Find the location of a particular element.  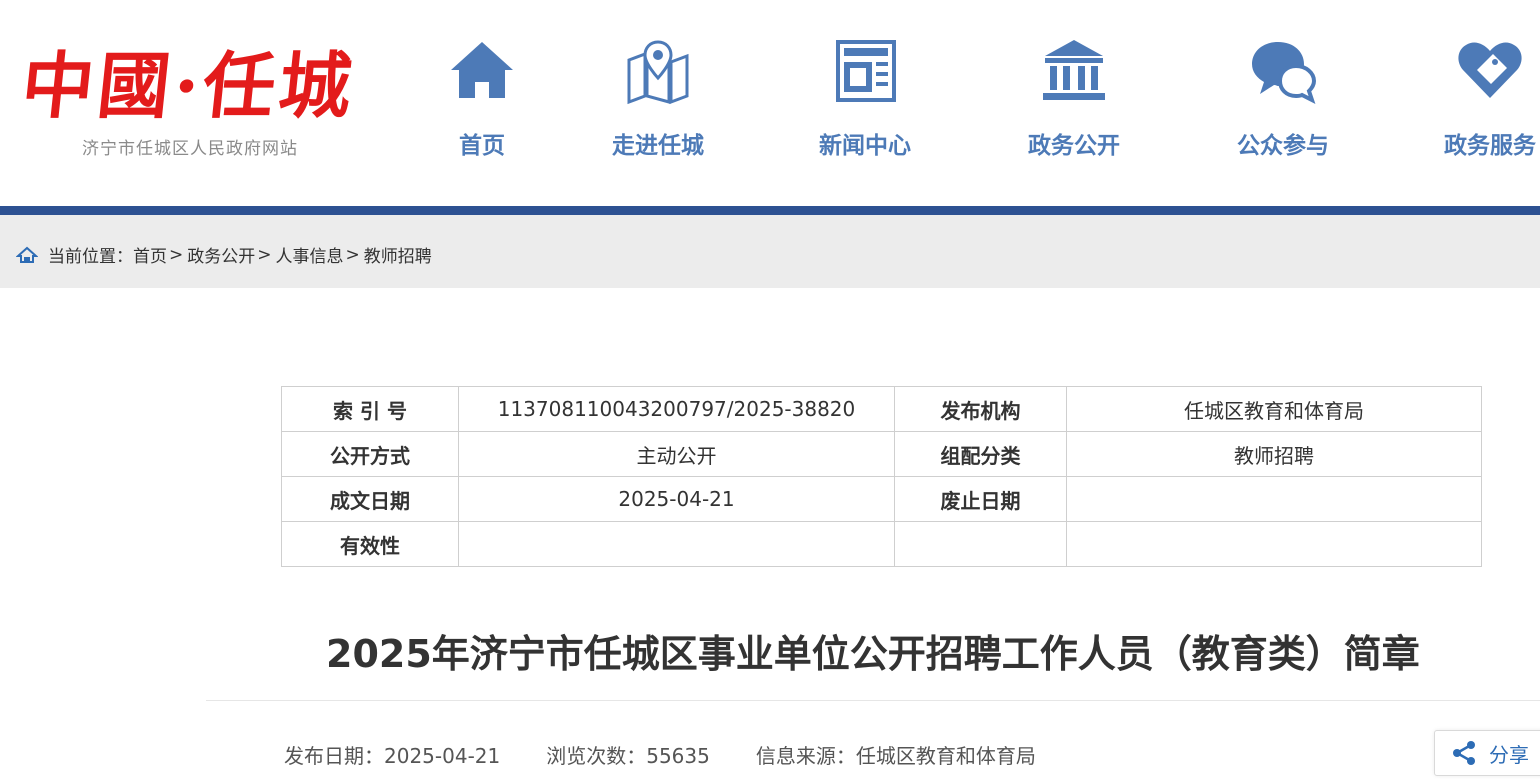

publisher-label: 发布机构 is located at coordinates (980, 409).